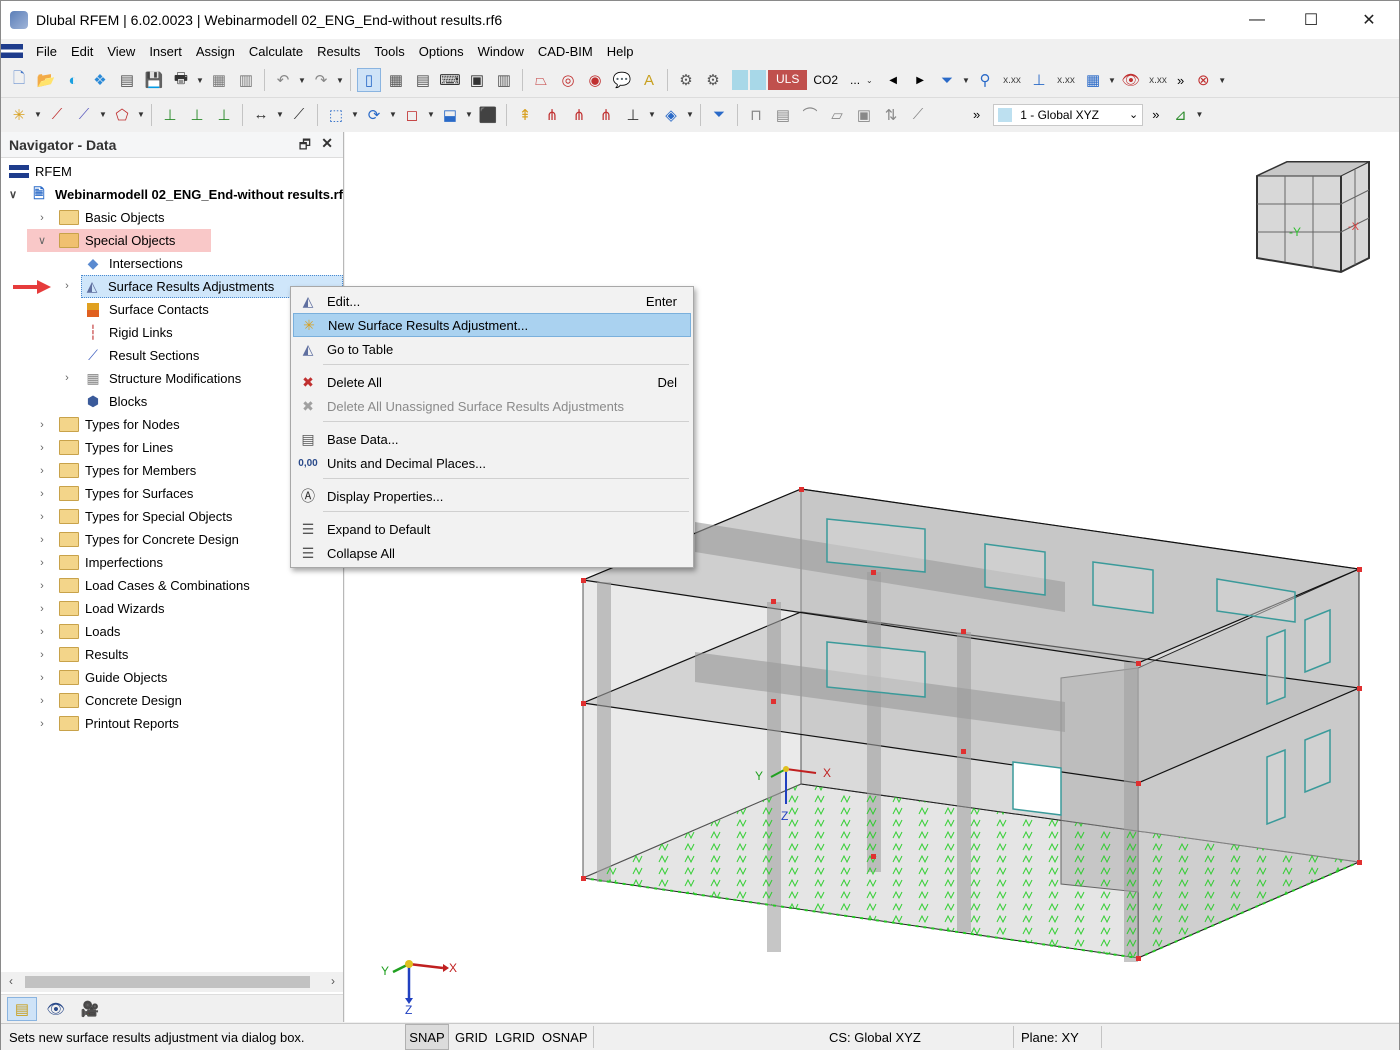 This screenshot has width=1400, height=1050. What do you see at coordinates (541, 80) in the screenshot?
I see `select-polygon-icon: ⏢` at bounding box center [541, 80].